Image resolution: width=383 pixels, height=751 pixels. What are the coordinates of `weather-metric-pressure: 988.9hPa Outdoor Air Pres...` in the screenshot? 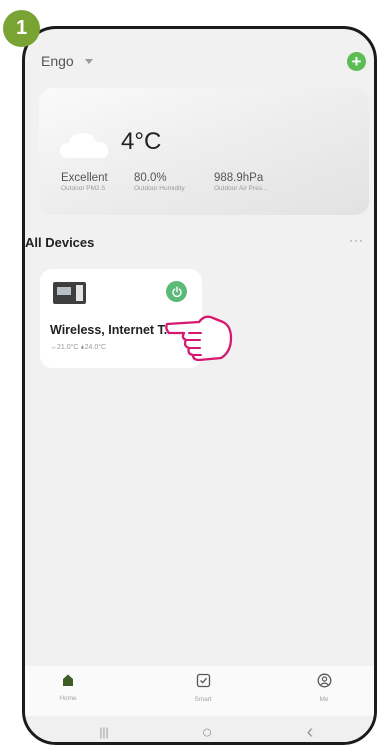 It's located at (240, 182).